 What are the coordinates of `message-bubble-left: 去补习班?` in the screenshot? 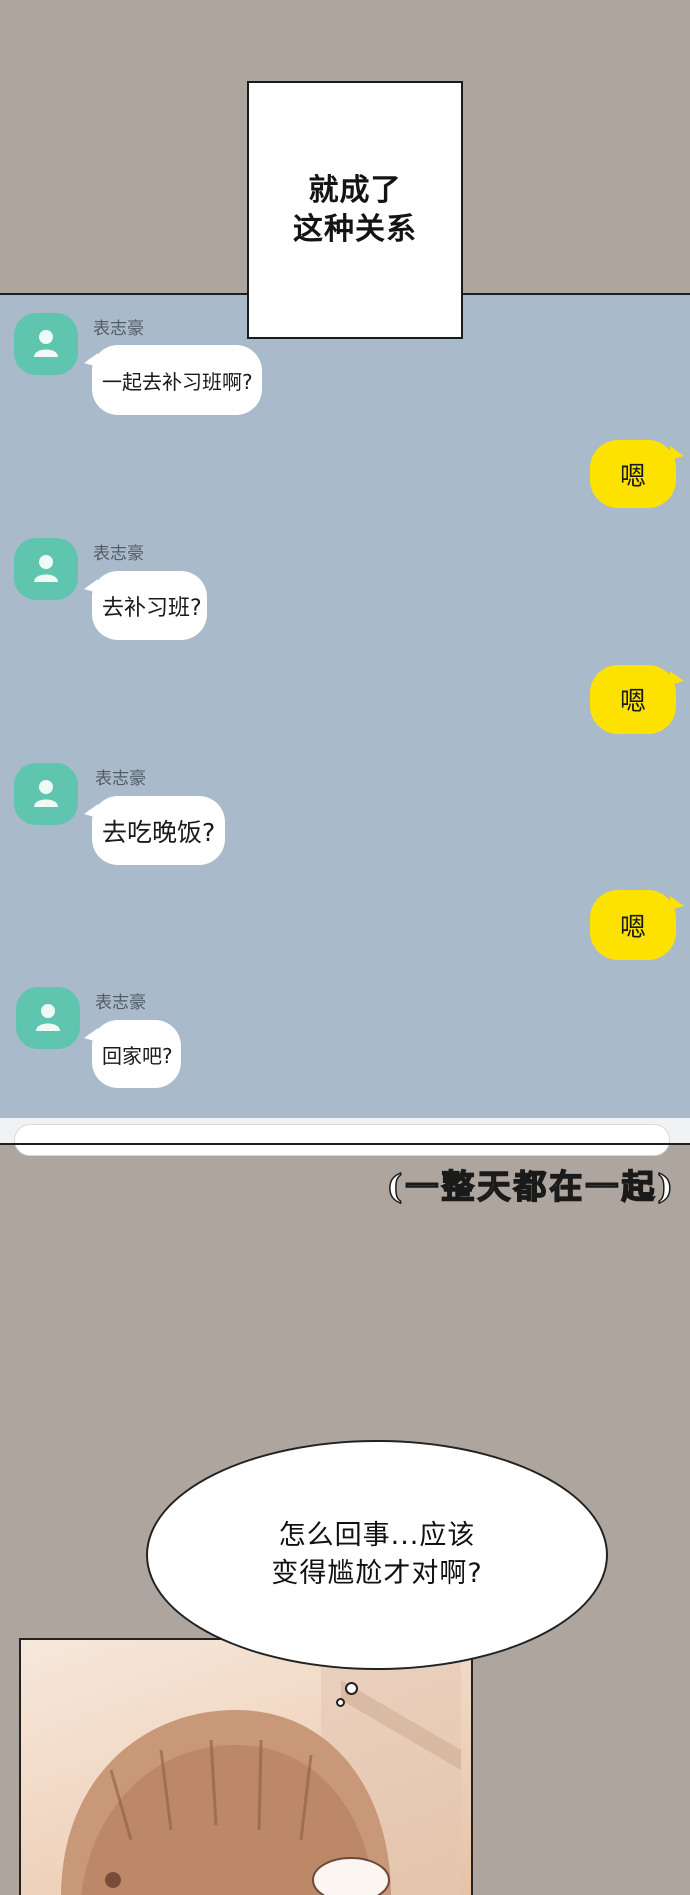 It's located at (145, 605).